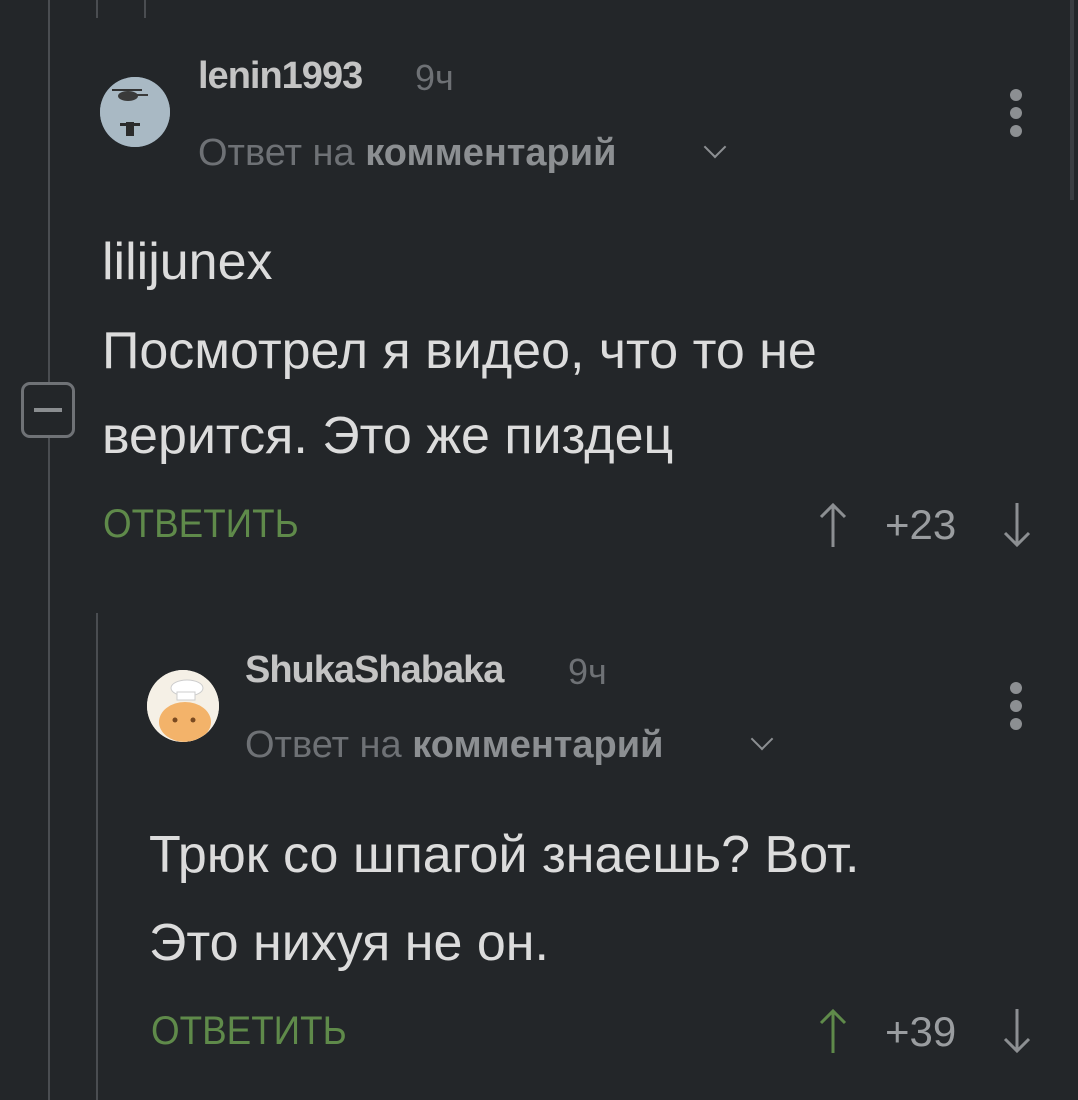  I want to click on comment-text-line: верится. Это же пиздец, so click(388, 436).